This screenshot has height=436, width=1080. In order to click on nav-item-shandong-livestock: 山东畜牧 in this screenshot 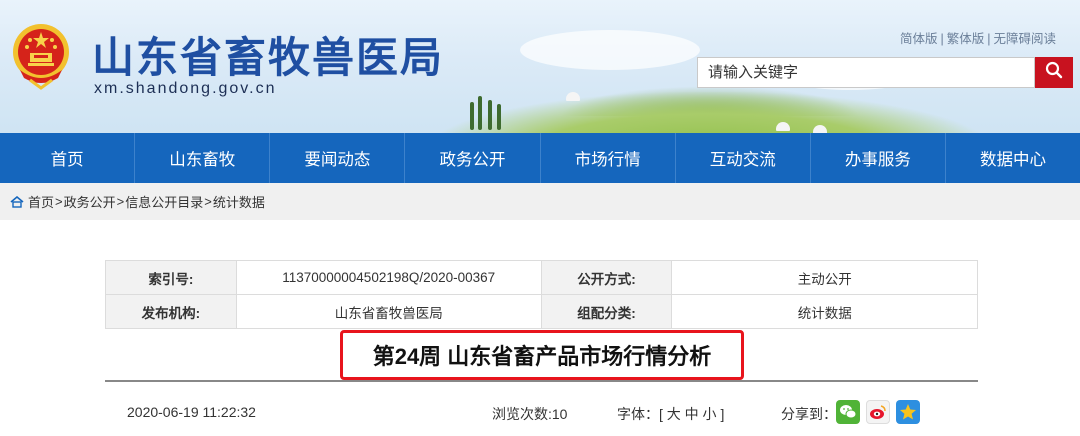, I will do `click(203, 158)`.